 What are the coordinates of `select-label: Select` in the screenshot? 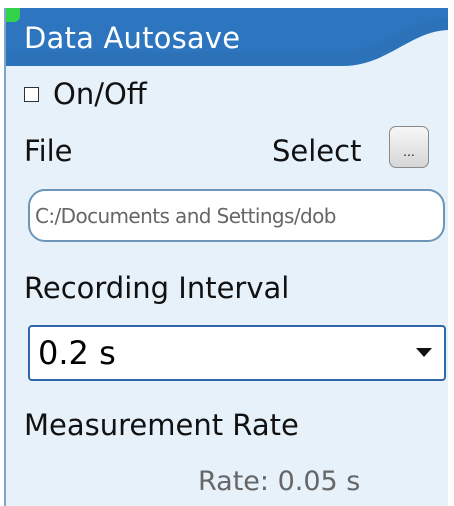 It's located at (317, 151).